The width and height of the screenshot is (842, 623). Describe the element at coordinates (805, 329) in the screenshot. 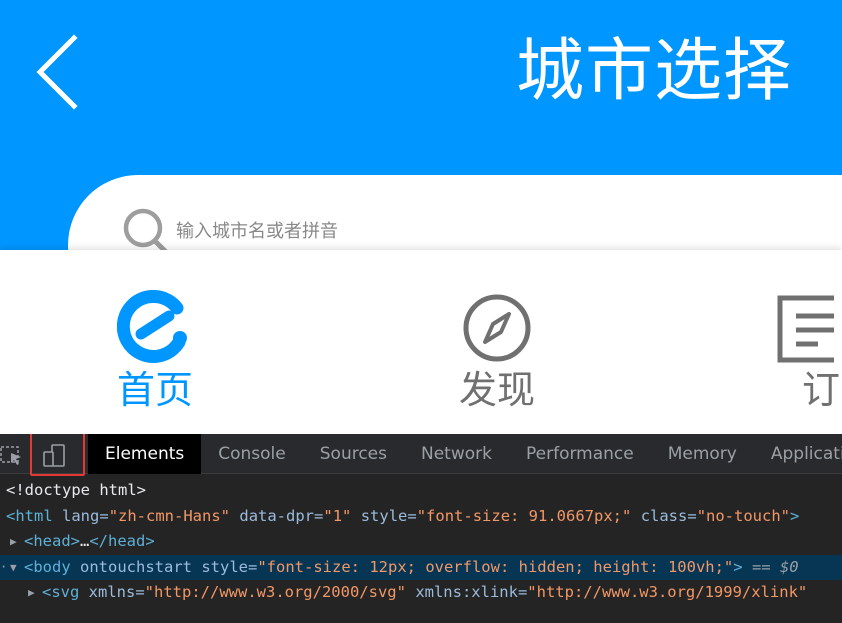

I see `order-list-icon` at that location.